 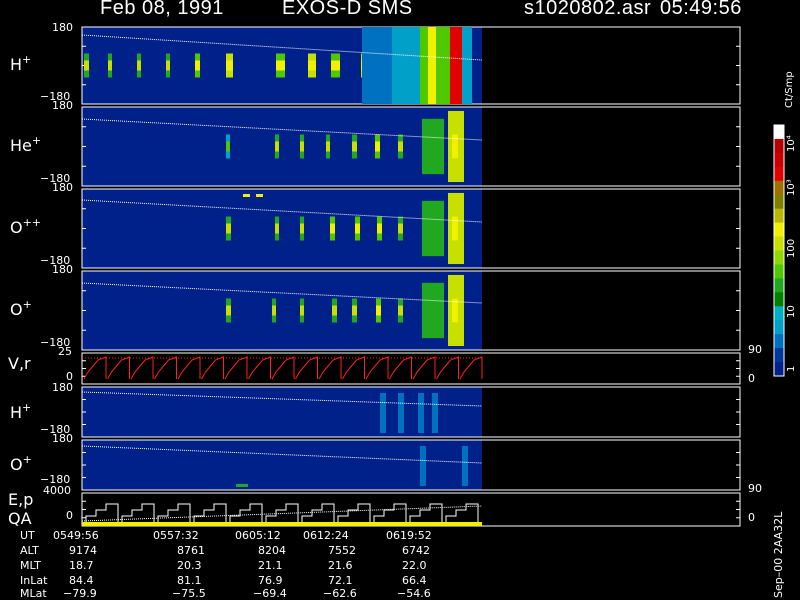 What do you see at coordinates (80, 593) in the screenshot?
I see `footer-mlat-0: −79.9` at bounding box center [80, 593].